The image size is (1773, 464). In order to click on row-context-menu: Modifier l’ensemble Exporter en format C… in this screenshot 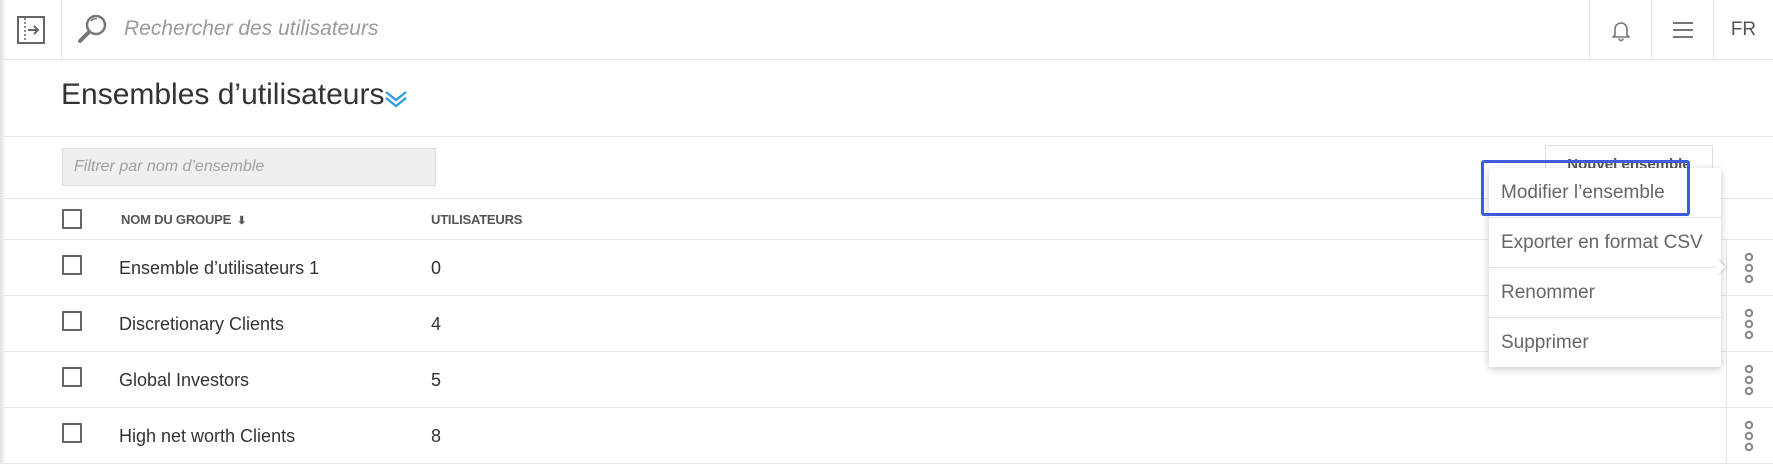, I will do `click(1605, 267)`.